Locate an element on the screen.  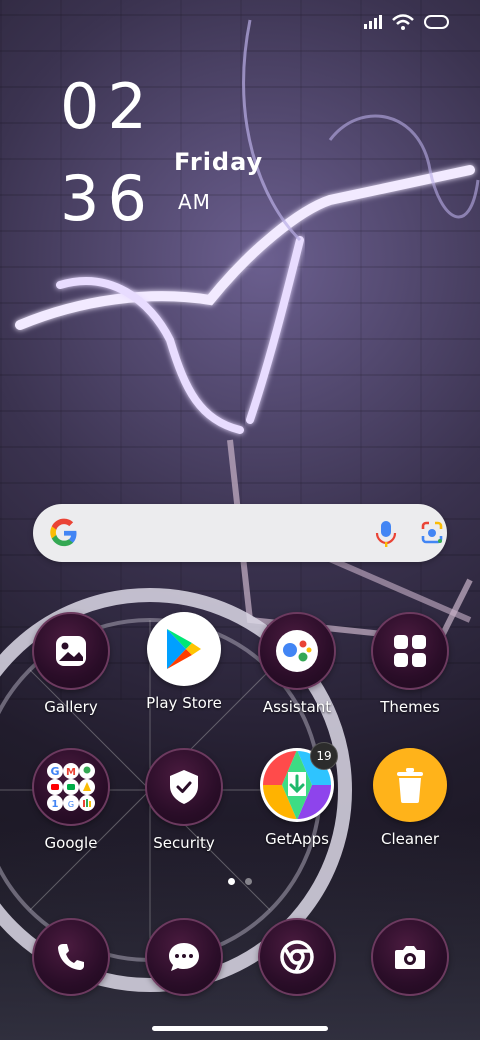
gallery-icon is located at coordinates (71, 651).